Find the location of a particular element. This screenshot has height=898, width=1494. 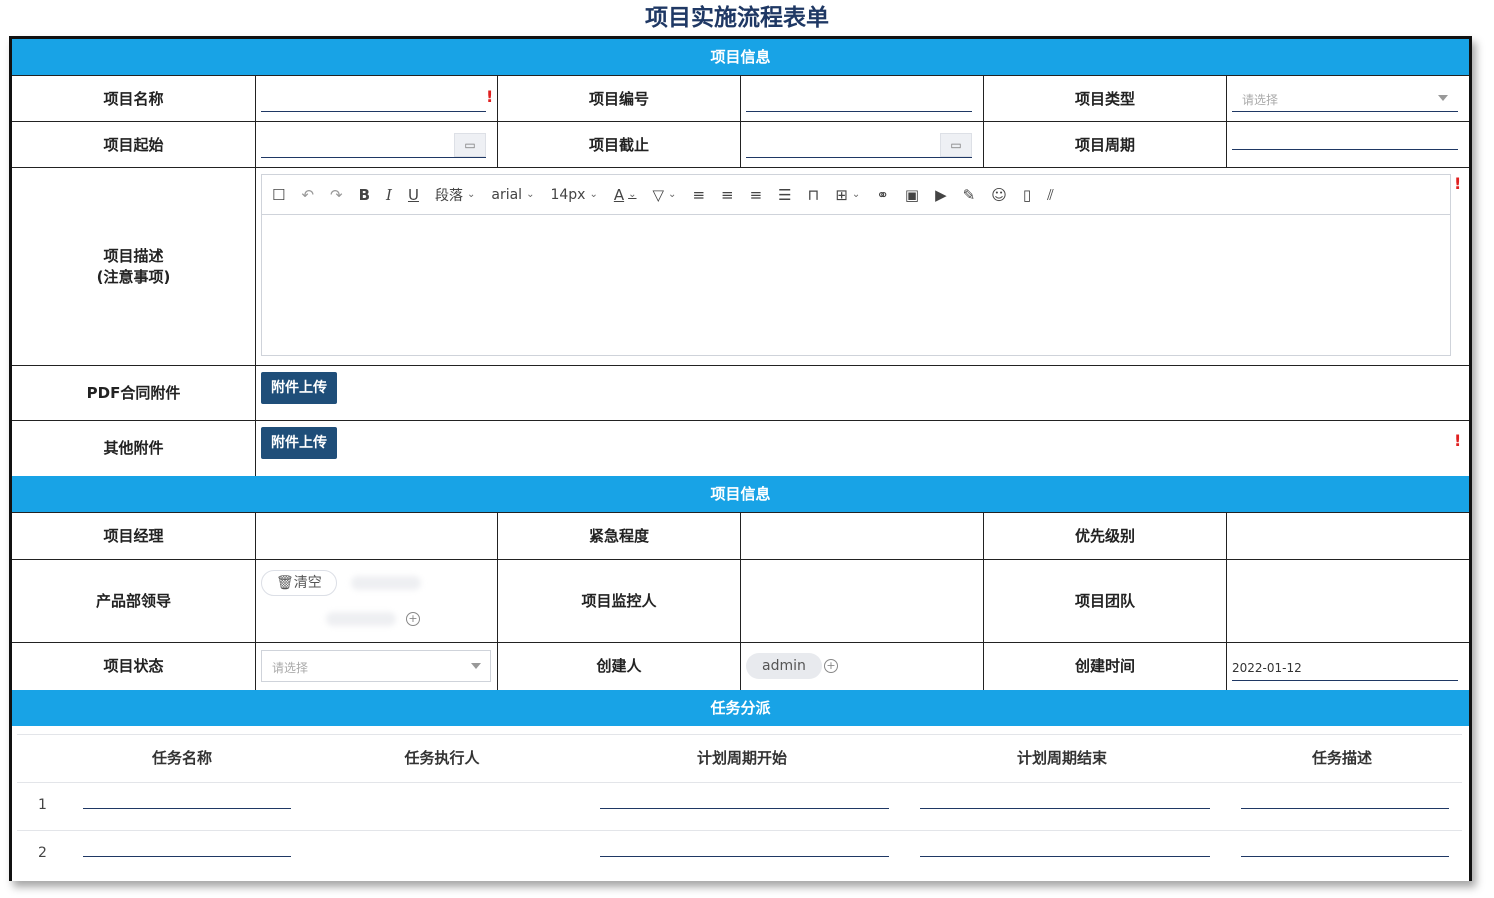

field-project-status: 请选择 is located at coordinates (376, 666).